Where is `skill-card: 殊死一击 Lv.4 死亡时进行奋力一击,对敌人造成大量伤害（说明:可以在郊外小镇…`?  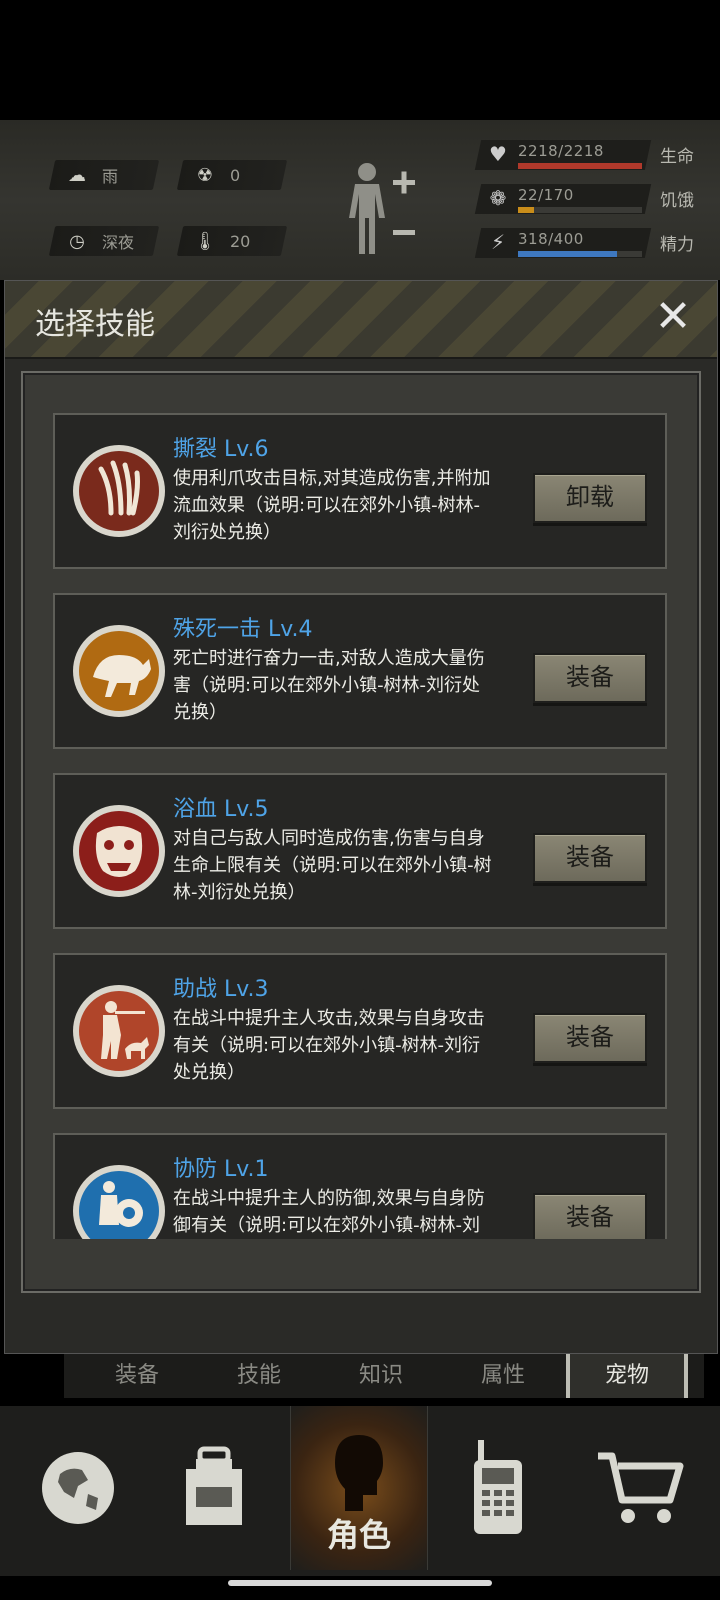 skill-card: 殊死一击 Lv.4 死亡时进行奋力一击,对敌人造成大量伤害（说明:可以在郊外小镇… is located at coordinates (360, 671).